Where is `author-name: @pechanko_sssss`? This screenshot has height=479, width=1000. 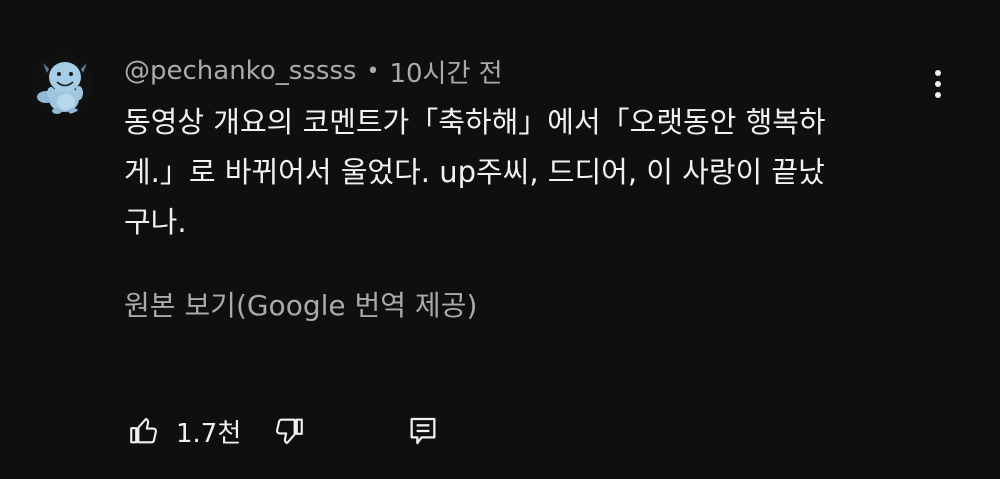 author-name: @pechanko_sssss is located at coordinates (240, 71).